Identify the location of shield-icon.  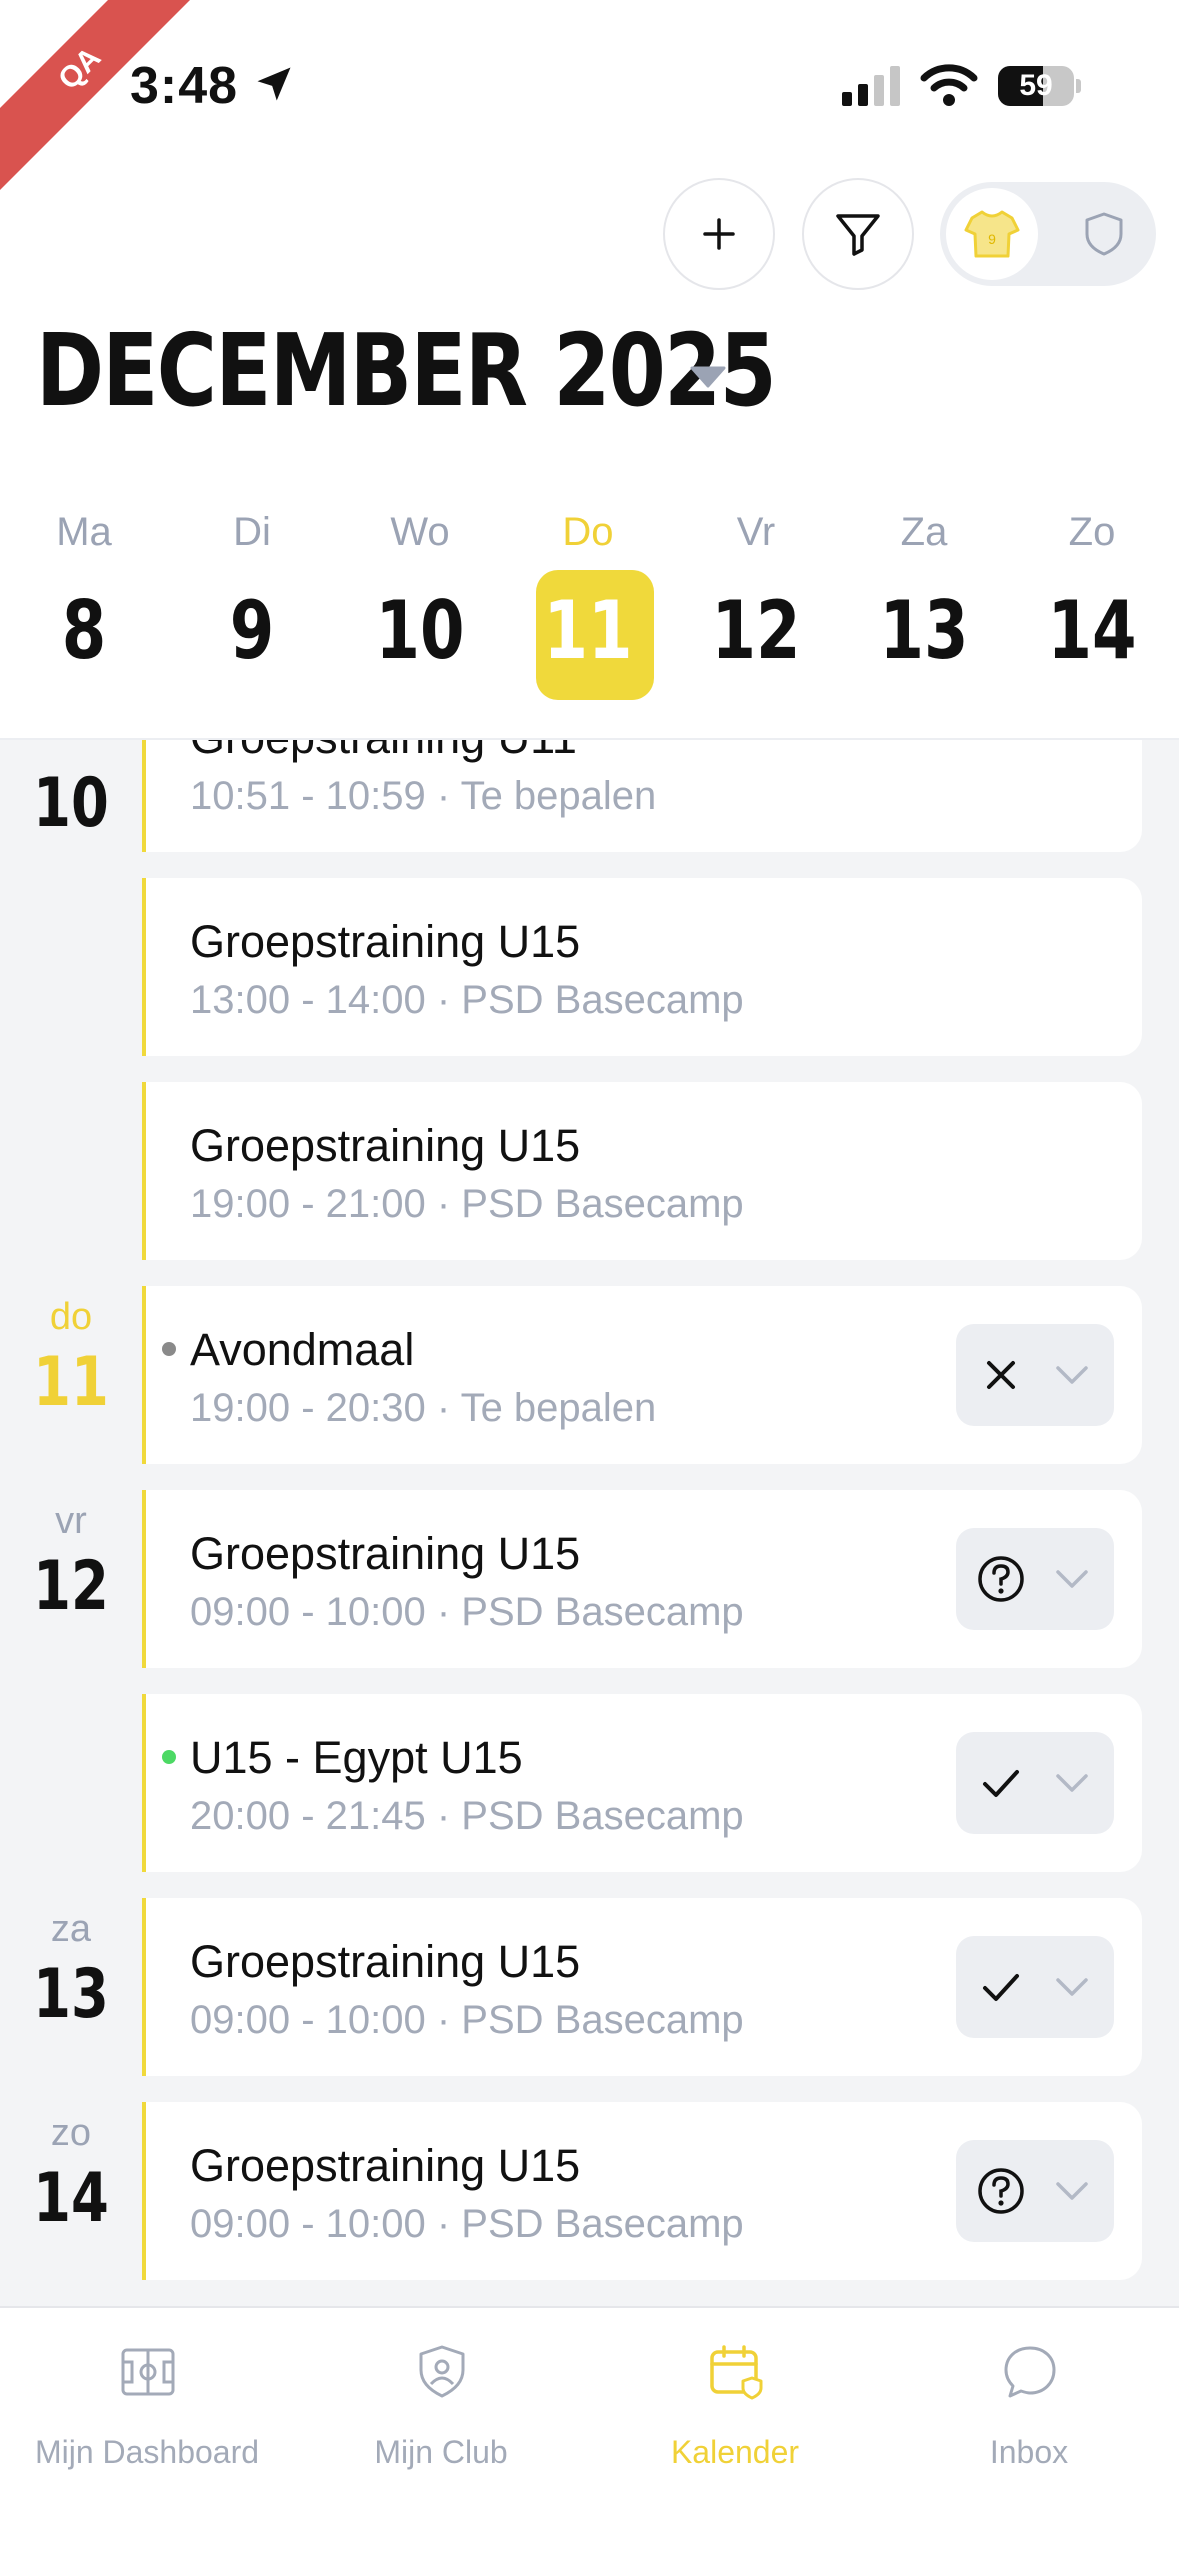
(1104, 234).